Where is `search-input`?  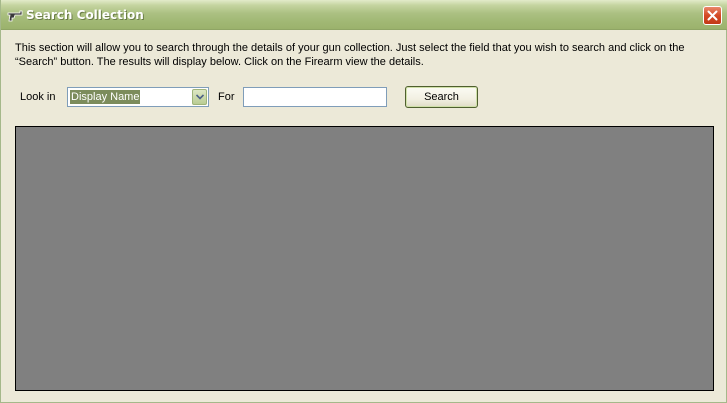 search-input is located at coordinates (315, 97).